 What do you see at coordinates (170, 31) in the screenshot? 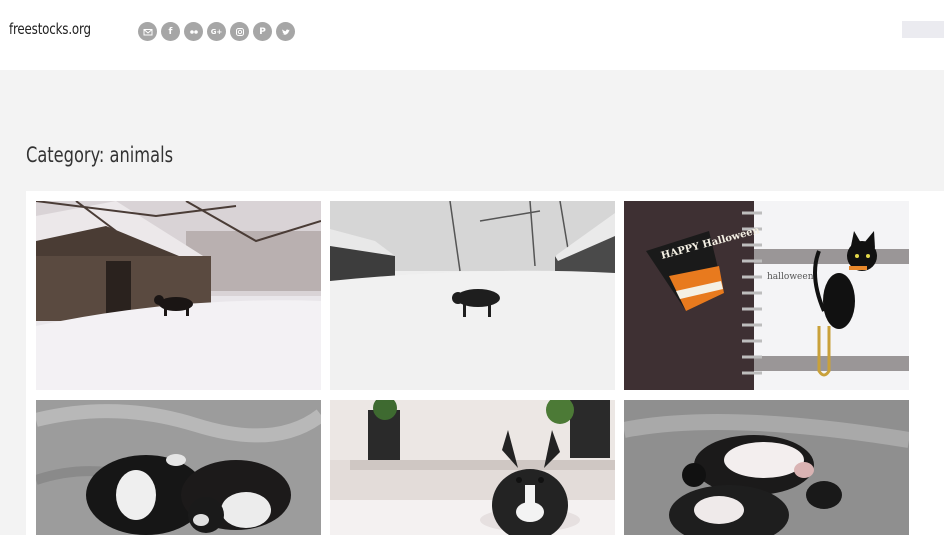
I see `facebook-icon: f` at bounding box center [170, 31].